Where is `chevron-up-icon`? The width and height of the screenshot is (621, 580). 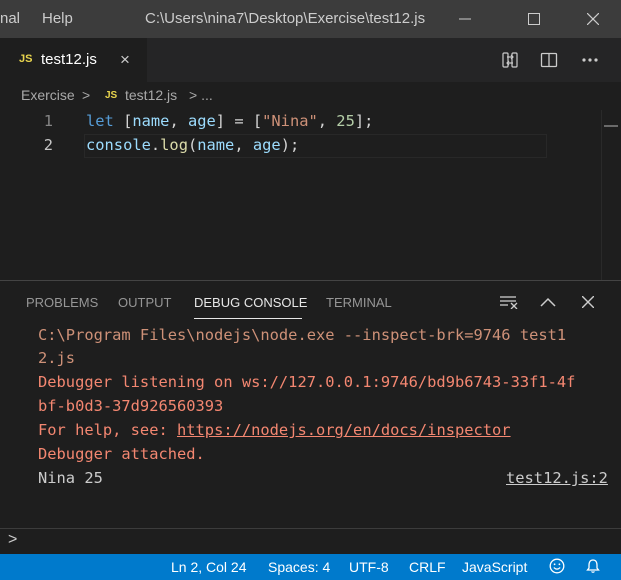
chevron-up-icon is located at coordinates (548, 302).